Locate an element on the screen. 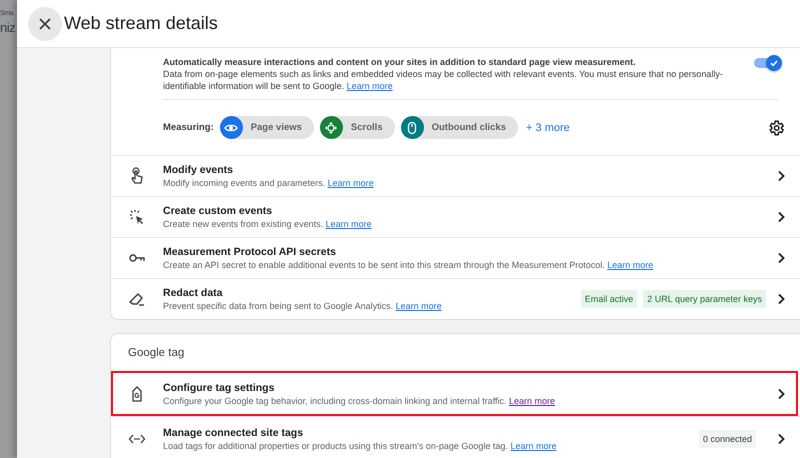 The image size is (800, 458). checkmark-icon is located at coordinates (774, 63).